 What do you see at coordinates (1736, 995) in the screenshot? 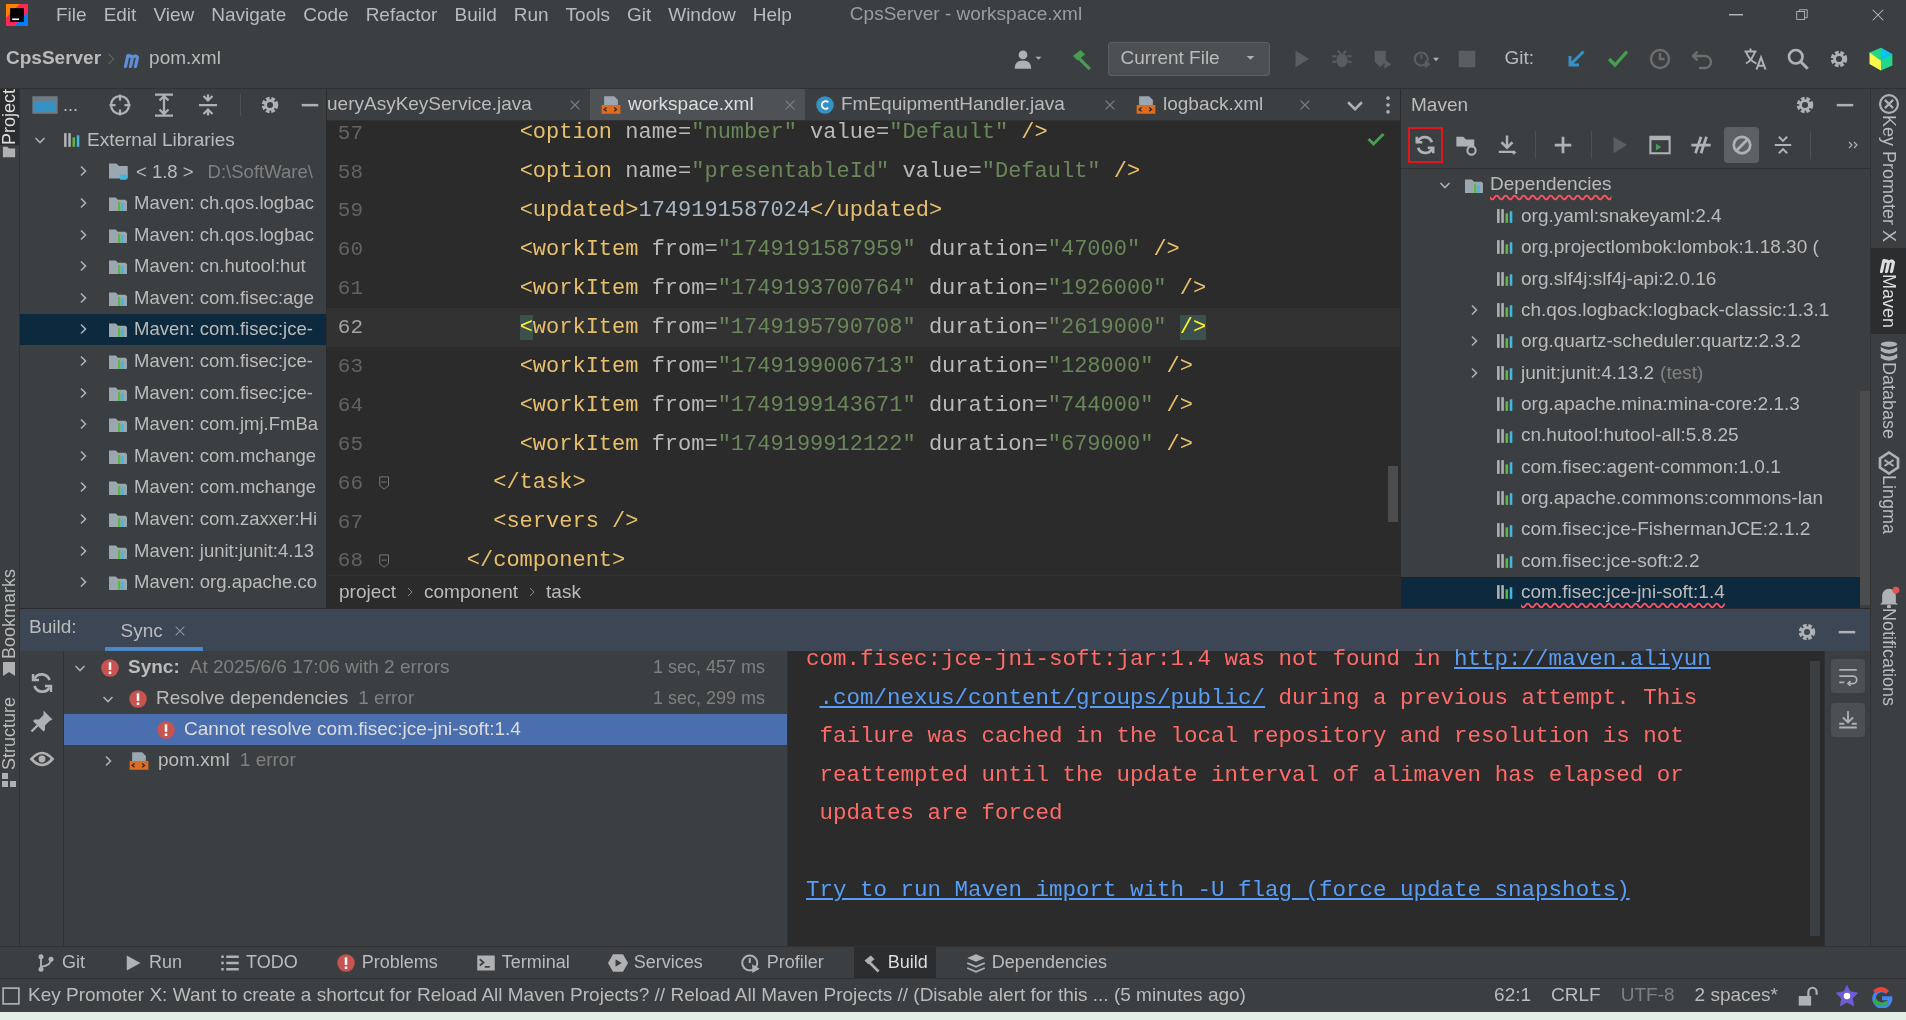
I see `status-item: 2 spaces*` at bounding box center [1736, 995].